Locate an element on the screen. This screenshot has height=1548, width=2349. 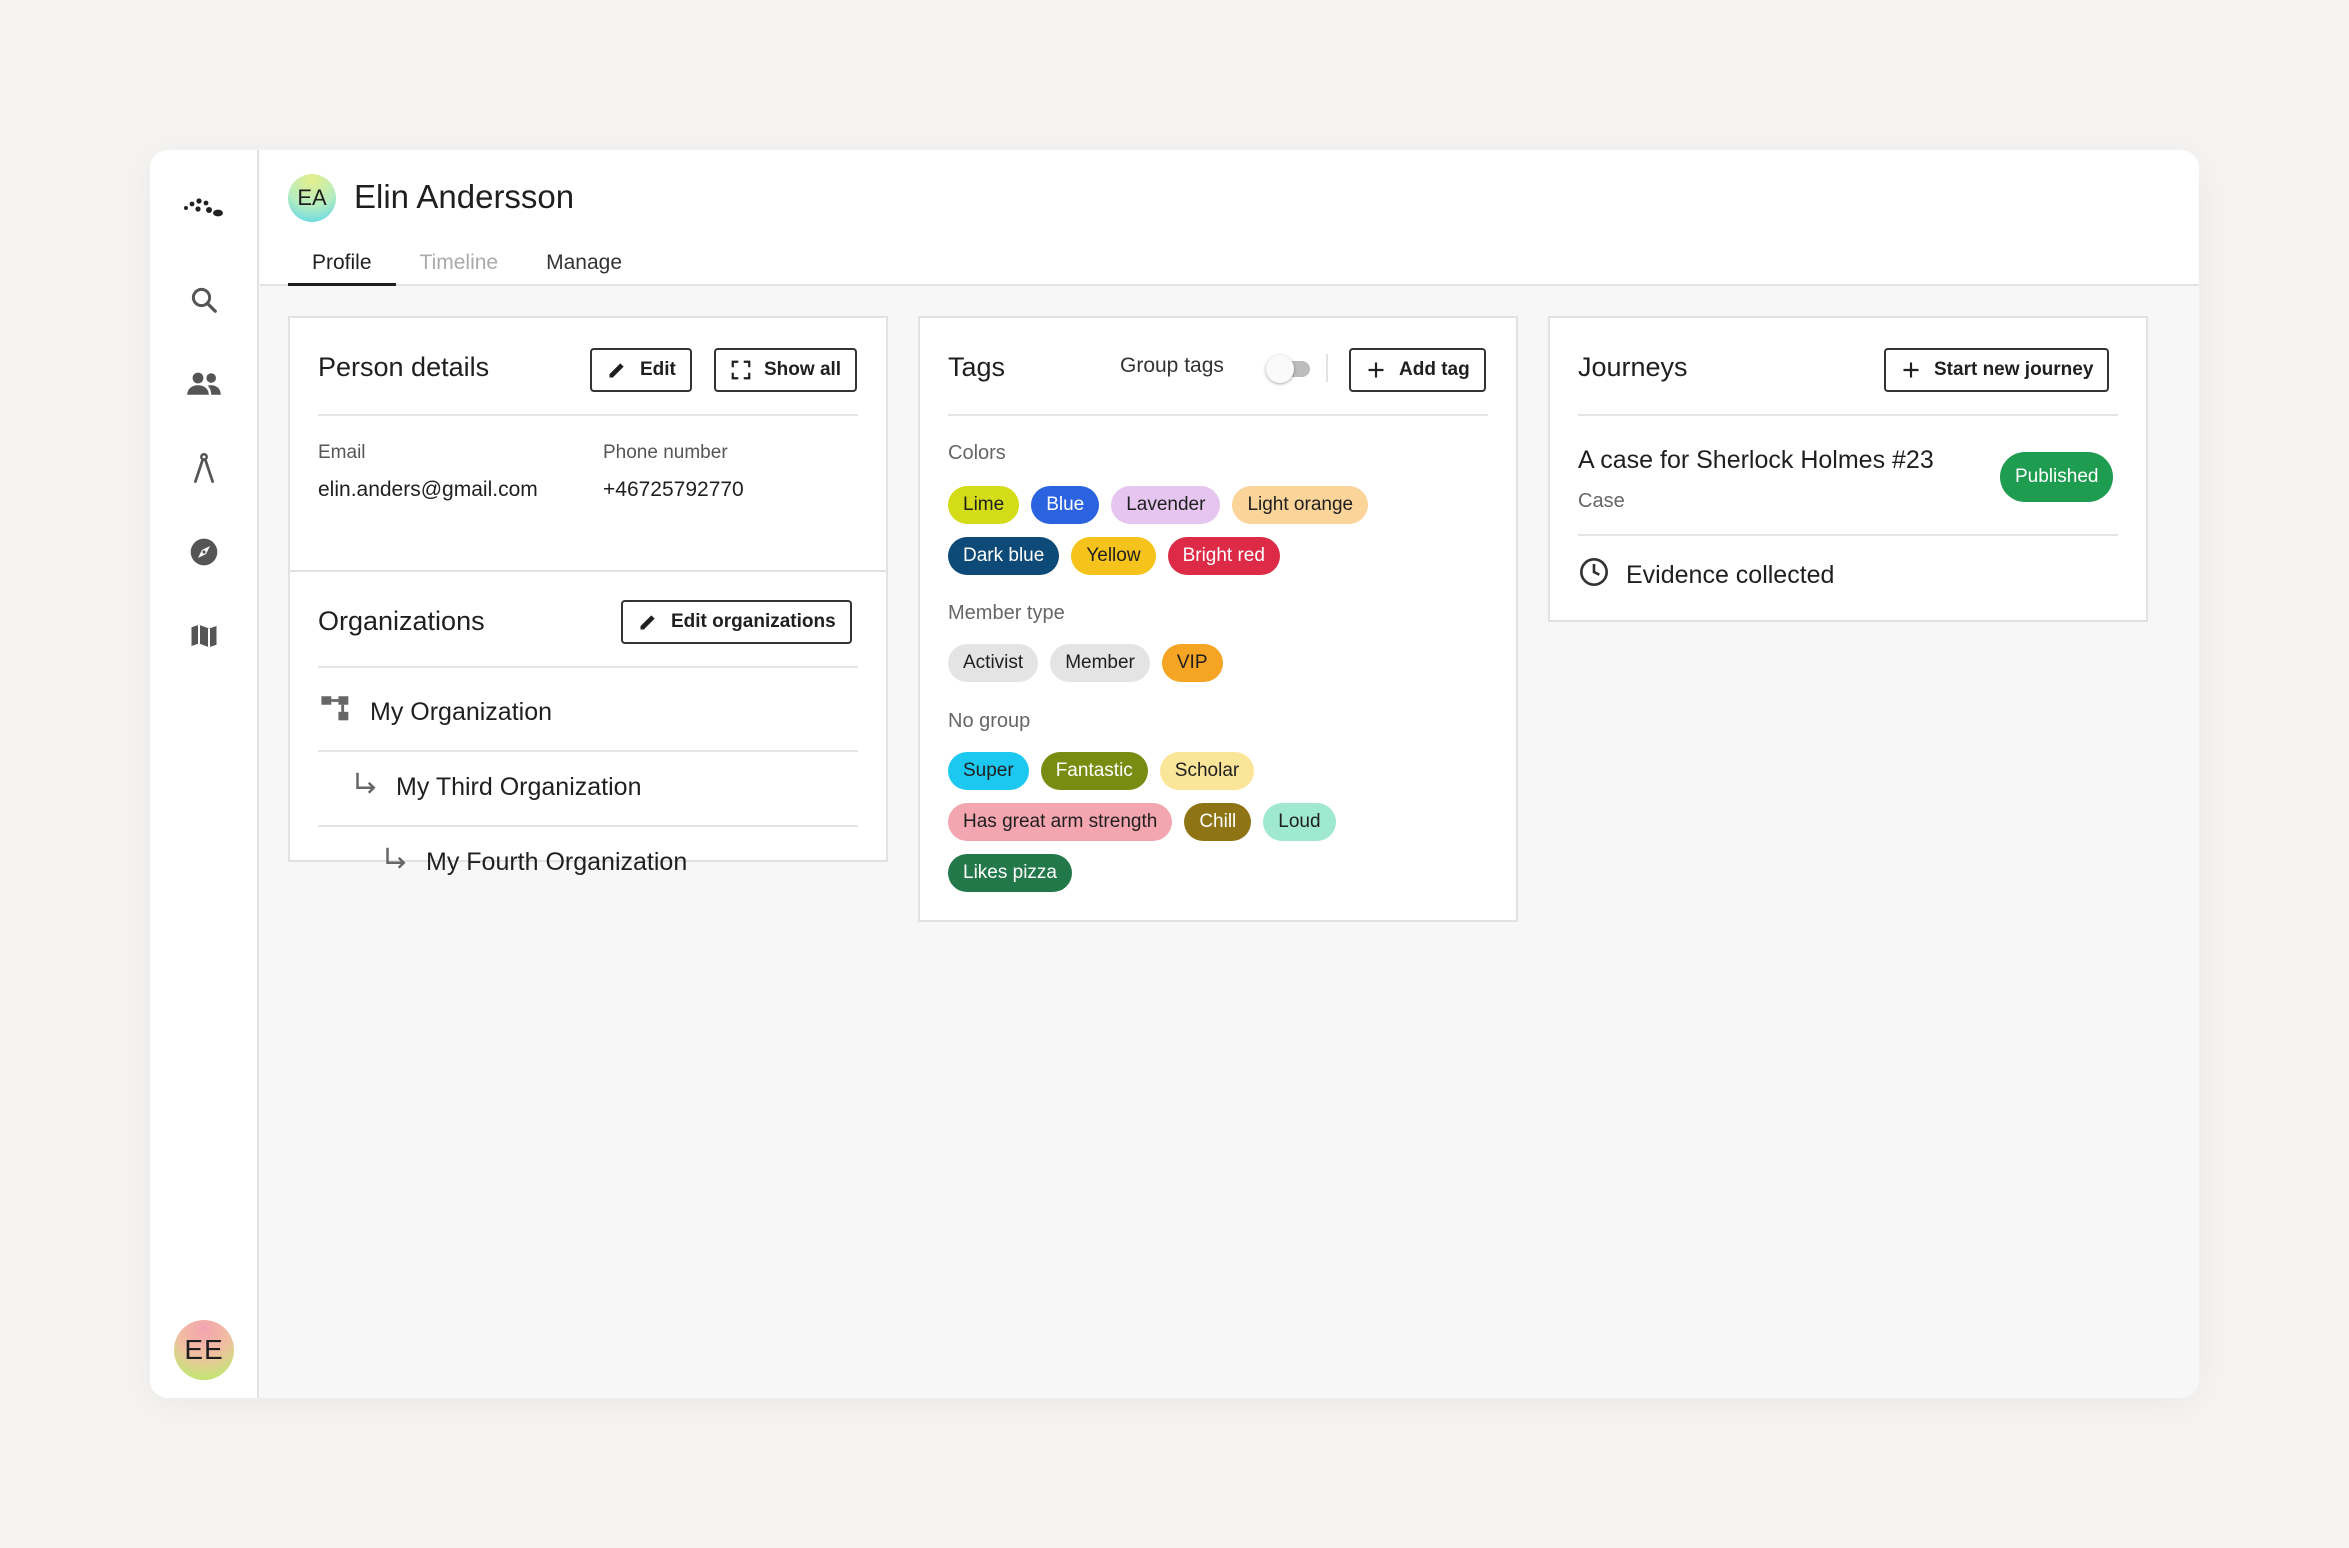
phone-label: Phone number is located at coordinates (665, 452).